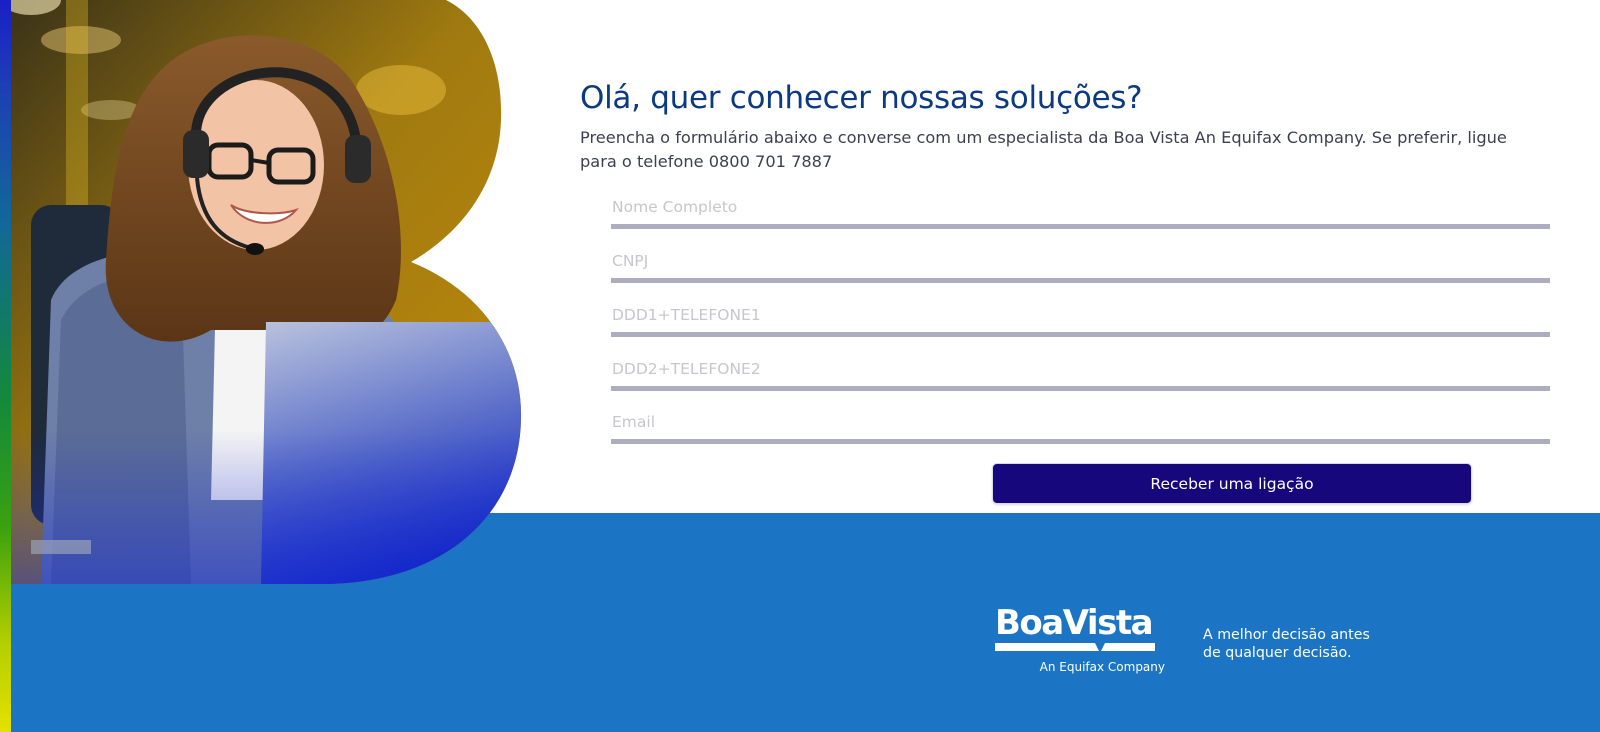 This screenshot has width=1600, height=732. Describe the element at coordinates (1277, 653) in the screenshot. I see `tagline-line-2: de qualquer decisão.` at that location.